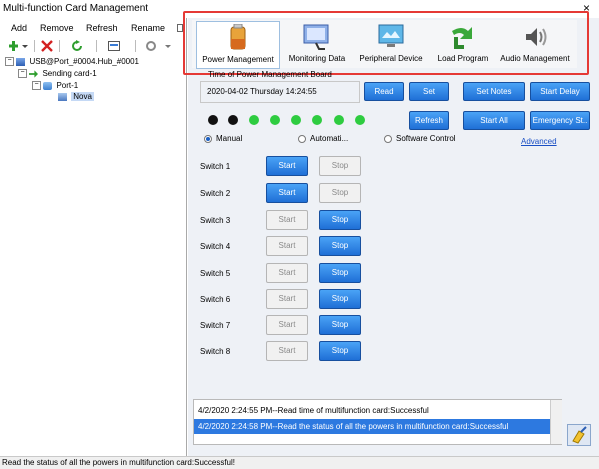  What do you see at coordinates (340, 166) in the screenshot?
I see `switch-1-stop-button: Stop` at bounding box center [340, 166].